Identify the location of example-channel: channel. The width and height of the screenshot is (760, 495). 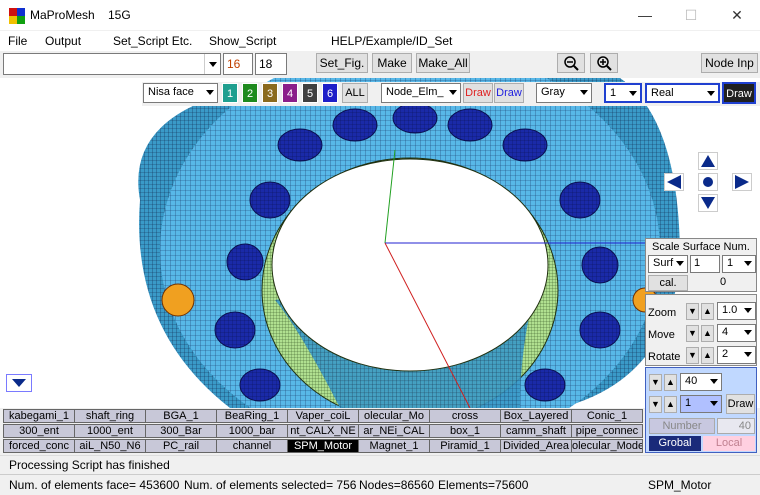
(252, 446).